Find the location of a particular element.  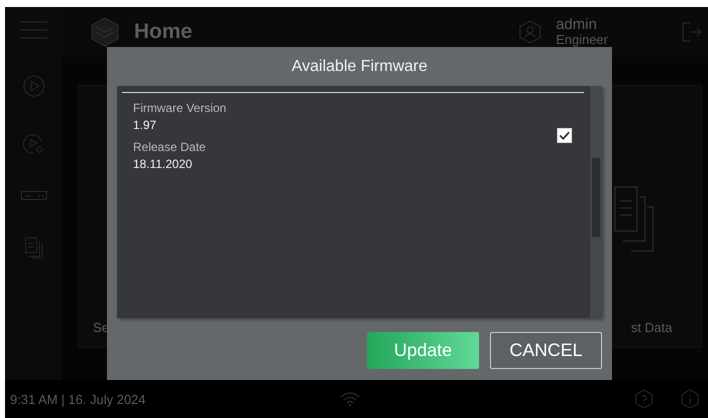

help-icon is located at coordinates (644, 399).